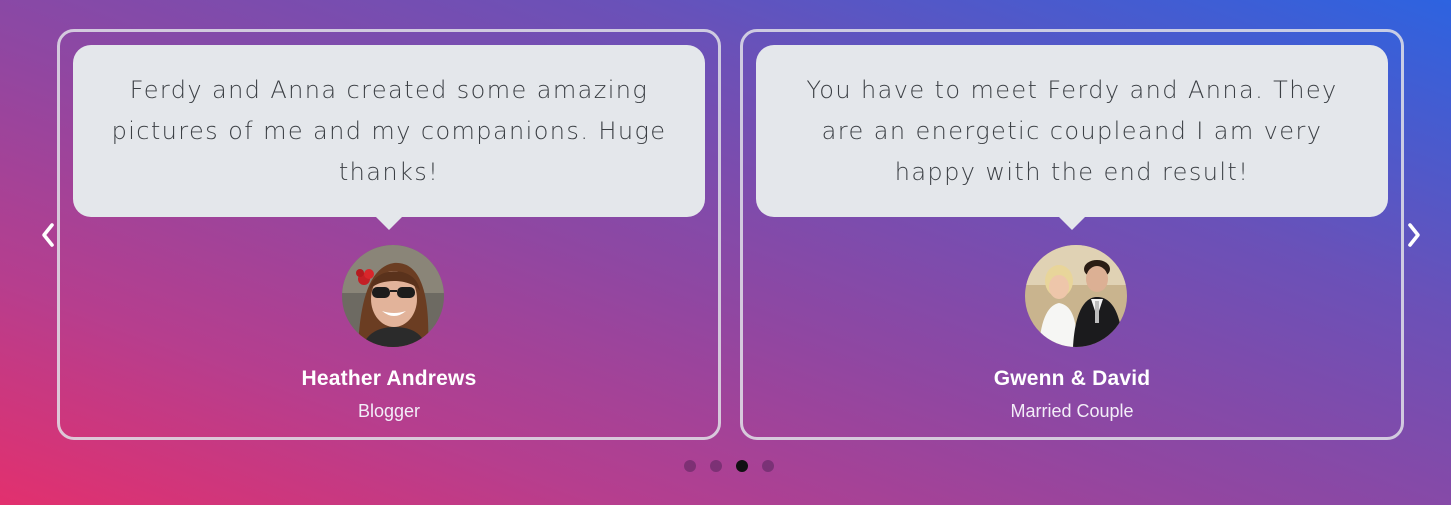  What do you see at coordinates (1072, 378) in the screenshot?
I see `testimonial-name: Gwenn & David` at bounding box center [1072, 378].